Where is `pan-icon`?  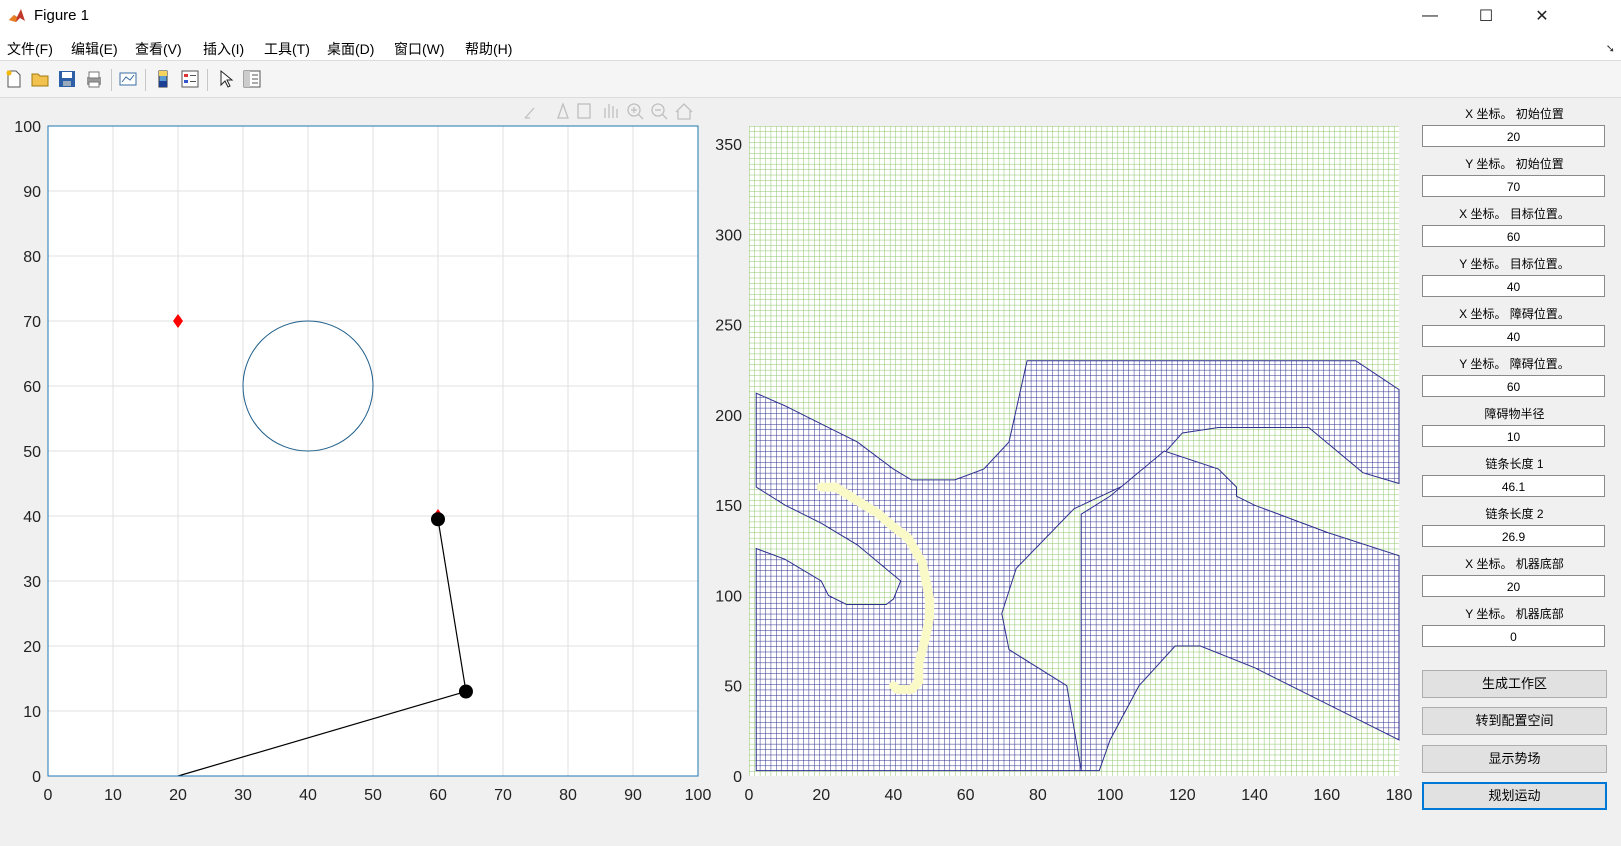
pan-icon is located at coordinates (611, 111).